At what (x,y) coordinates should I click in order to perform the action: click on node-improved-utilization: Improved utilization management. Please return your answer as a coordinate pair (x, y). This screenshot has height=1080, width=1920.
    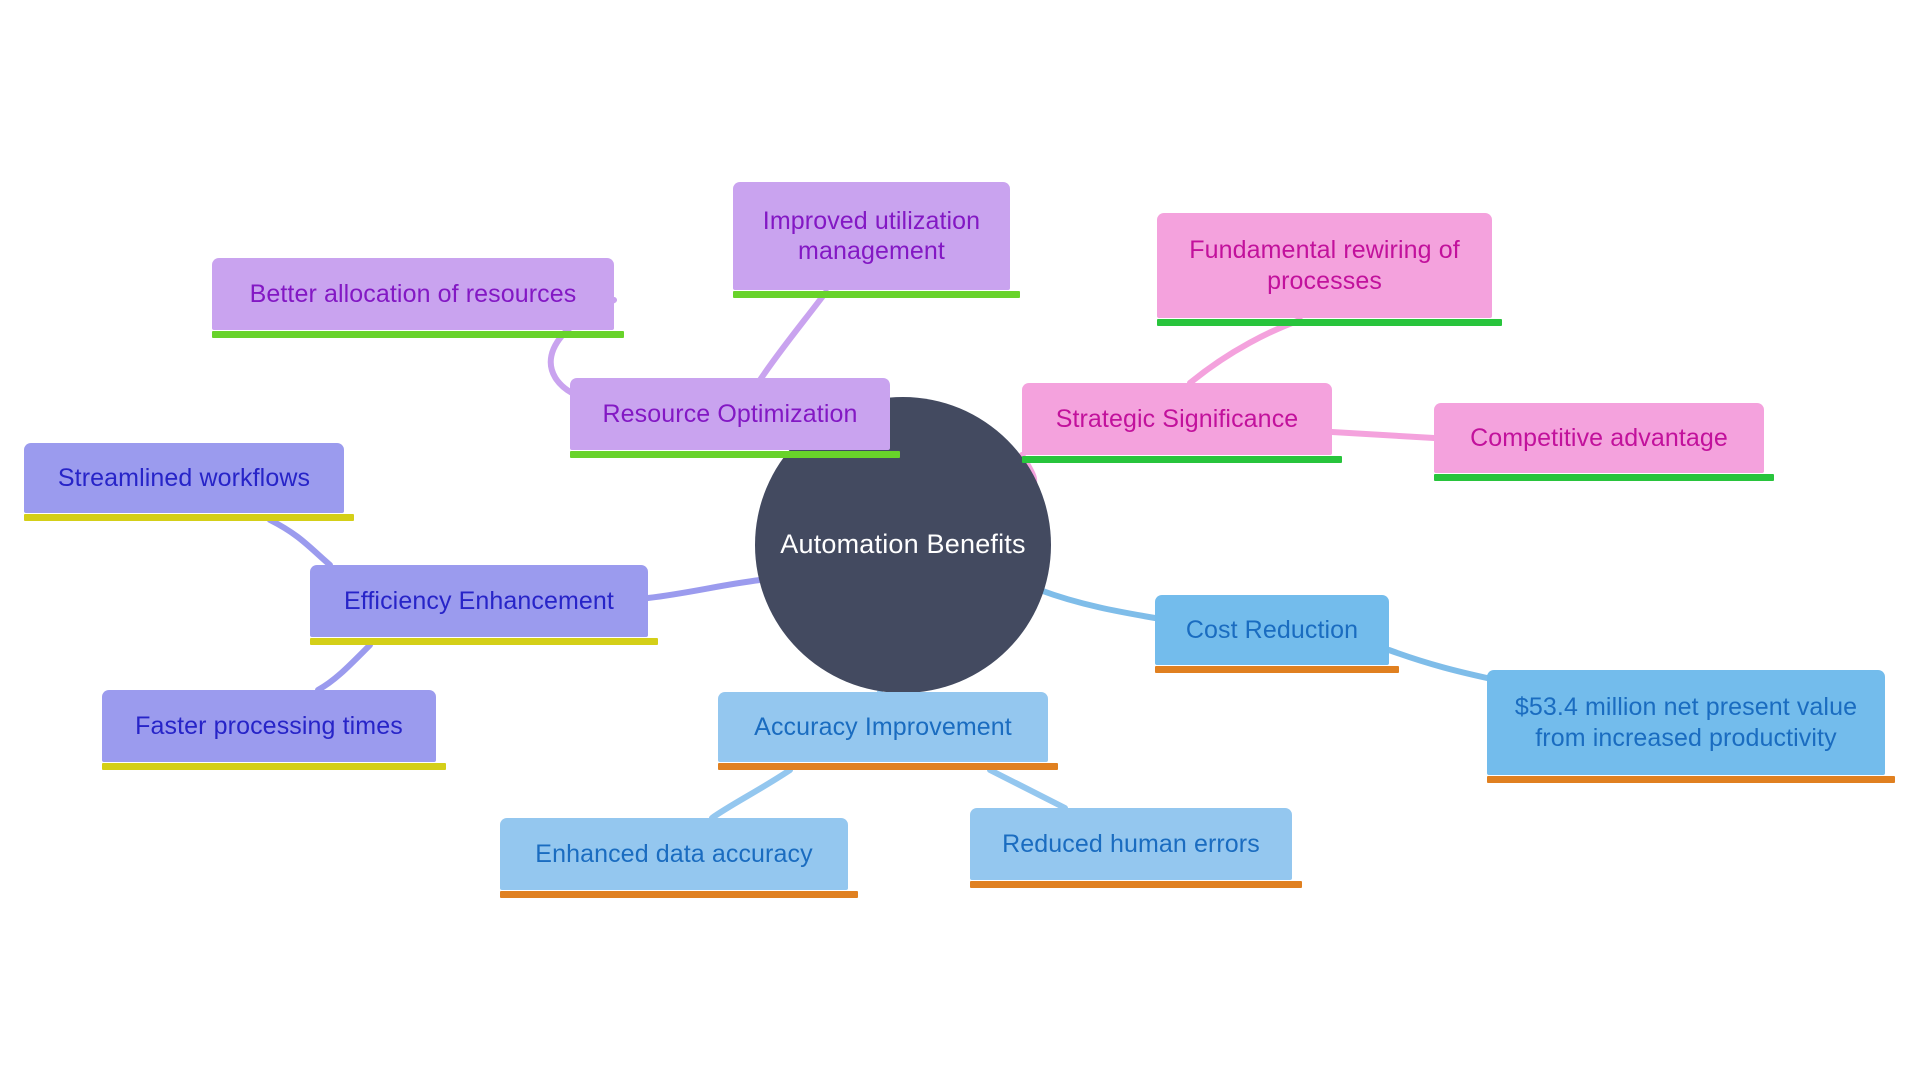
    Looking at the image, I should click on (876, 240).